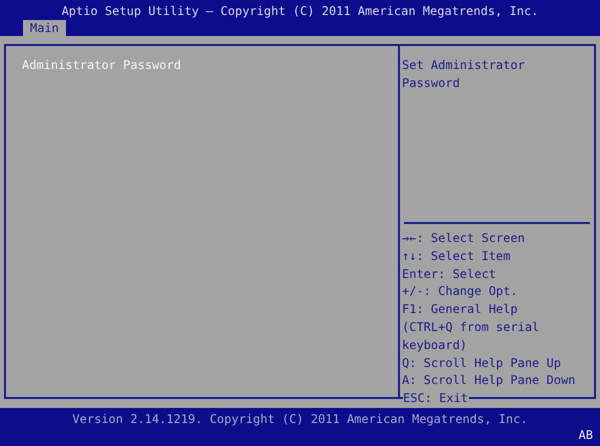  I want to click on key-help-line: +/-: Change Opt., so click(460, 291).